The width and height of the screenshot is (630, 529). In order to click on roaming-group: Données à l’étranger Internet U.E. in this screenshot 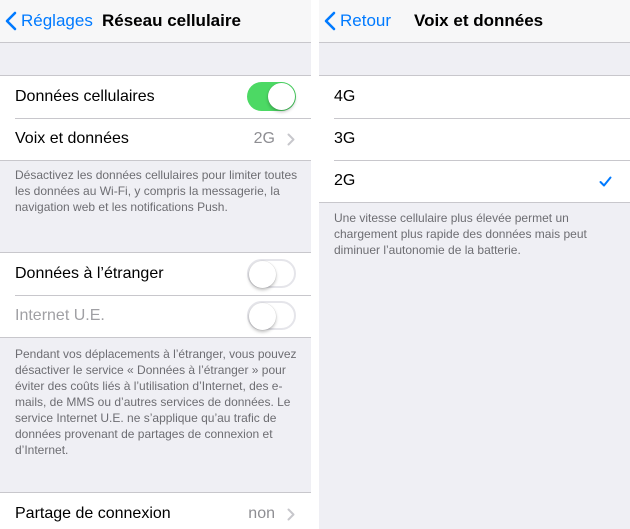, I will do `click(155, 295)`.